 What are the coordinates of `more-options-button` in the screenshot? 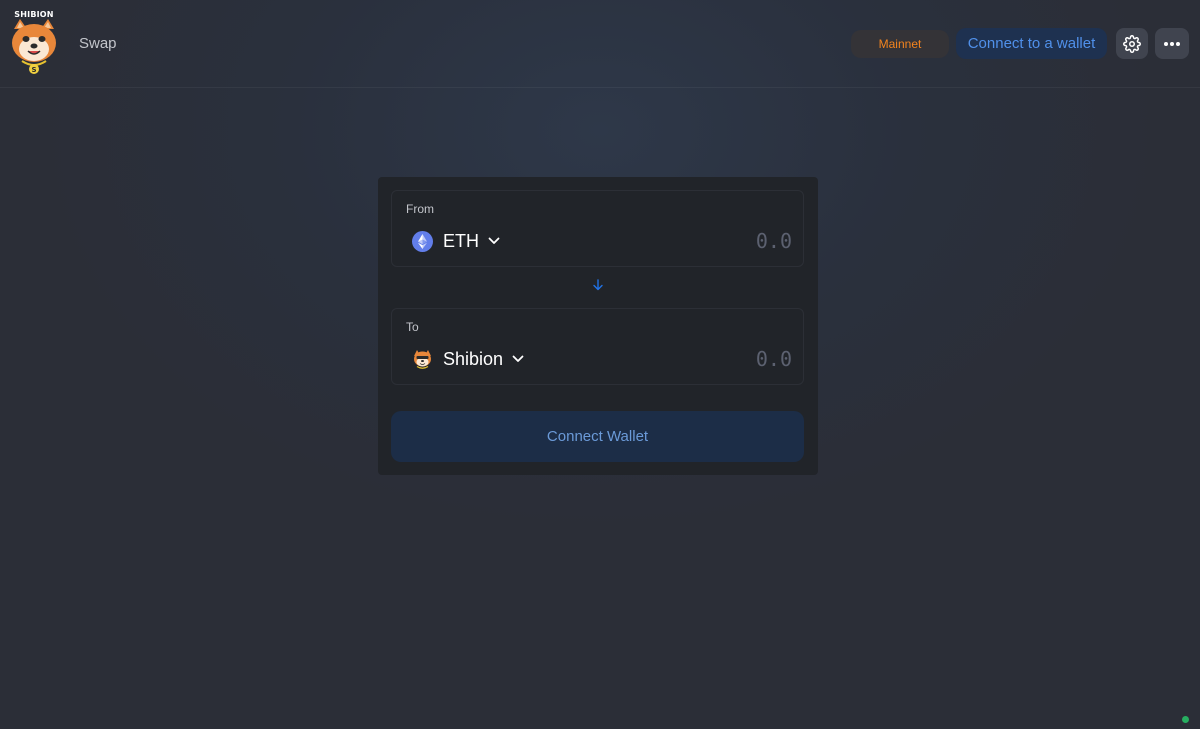 It's located at (1172, 43).